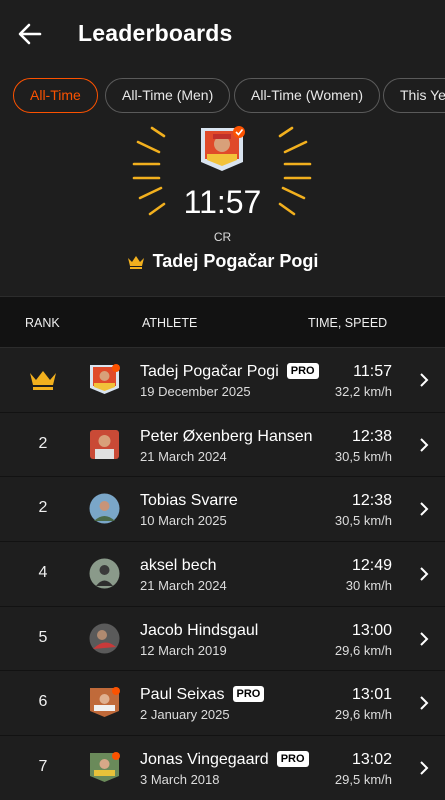 The width and height of the screenshot is (445, 800). I want to click on column-rank: RANK, so click(42, 323).